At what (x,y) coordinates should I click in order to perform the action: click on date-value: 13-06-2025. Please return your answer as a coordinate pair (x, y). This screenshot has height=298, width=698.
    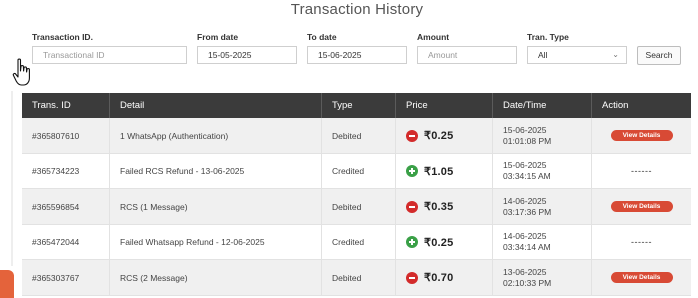
    Looking at the image, I should click on (525, 271).